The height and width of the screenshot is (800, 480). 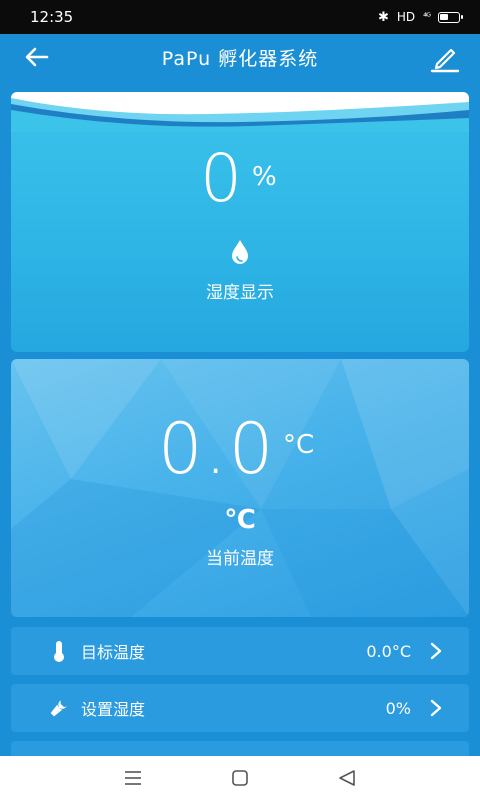 What do you see at coordinates (217, 449) in the screenshot?
I see `temperature-value: 0.0` at bounding box center [217, 449].